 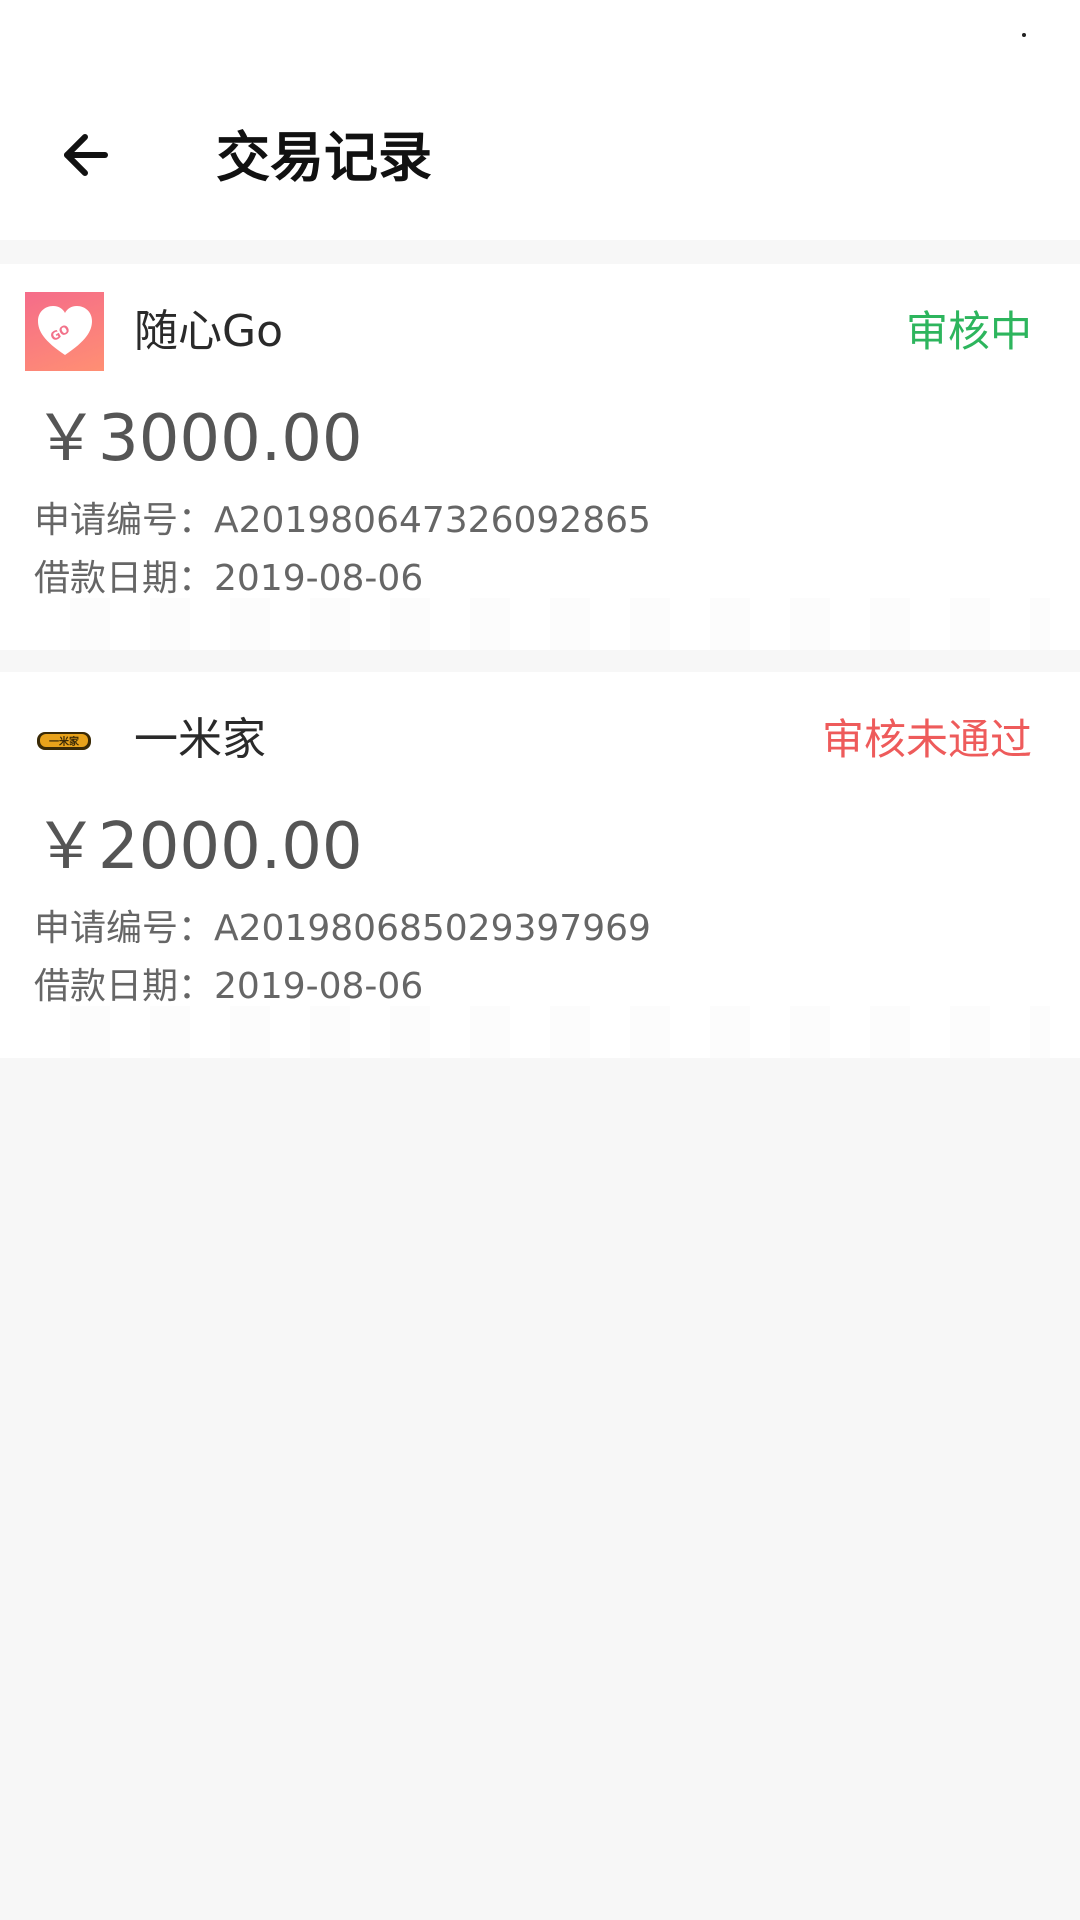 I want to click on svg-text: 一米家, so click(x=64, y=741).